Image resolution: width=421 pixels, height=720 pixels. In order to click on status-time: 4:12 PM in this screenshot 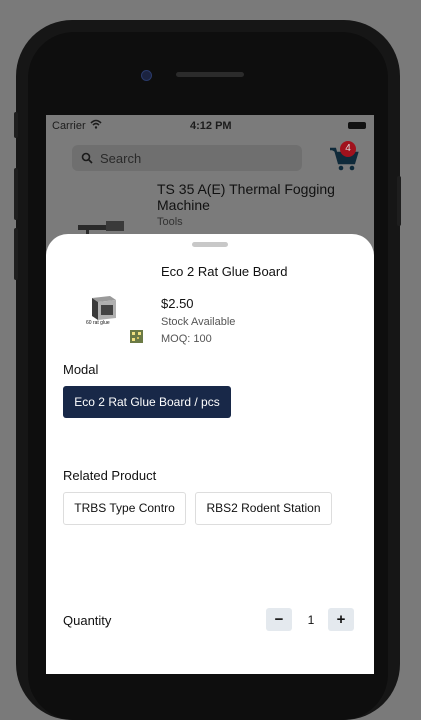, I will do `click(211, 126)`.